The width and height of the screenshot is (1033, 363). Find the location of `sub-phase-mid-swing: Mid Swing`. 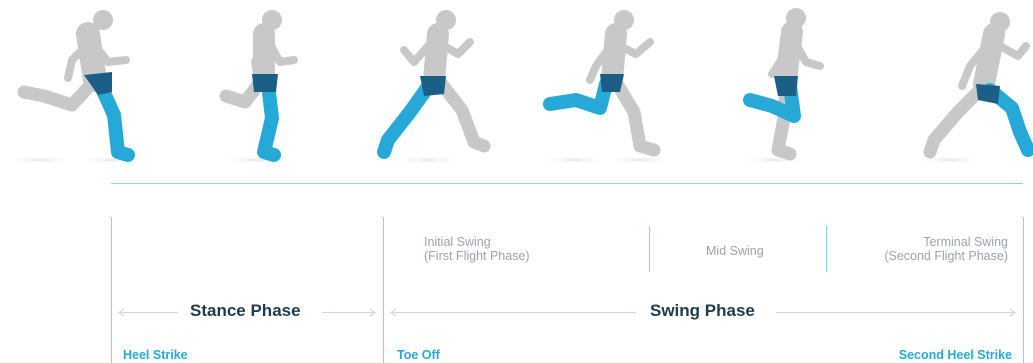

sub-phase-mid-swing: Mid Swing is located at coordinates (735, 251).